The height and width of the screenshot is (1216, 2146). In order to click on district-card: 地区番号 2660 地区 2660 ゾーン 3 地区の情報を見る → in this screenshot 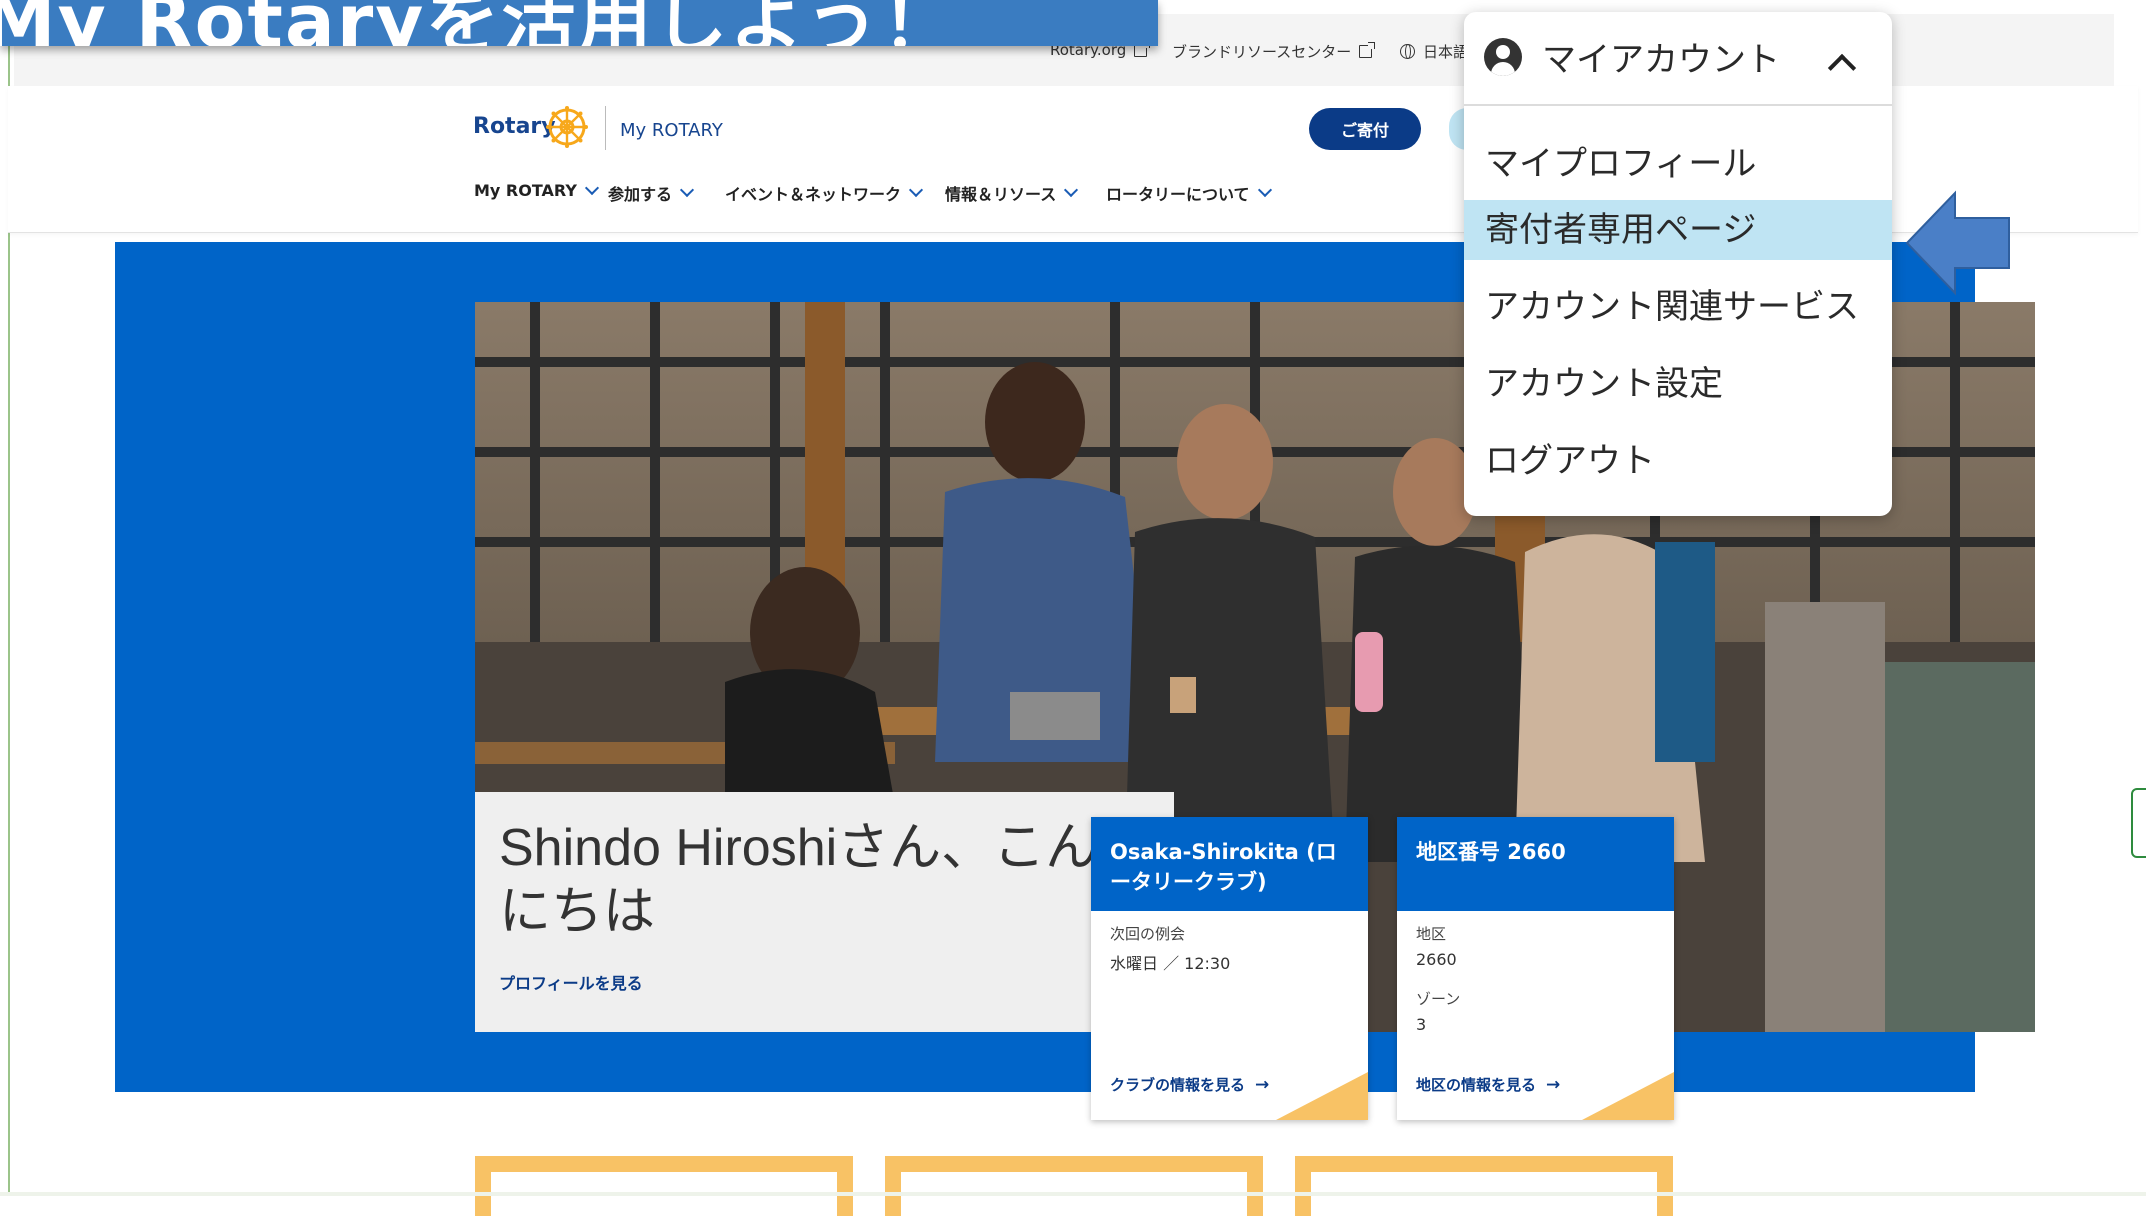, I will do `click(1535, 968)`.